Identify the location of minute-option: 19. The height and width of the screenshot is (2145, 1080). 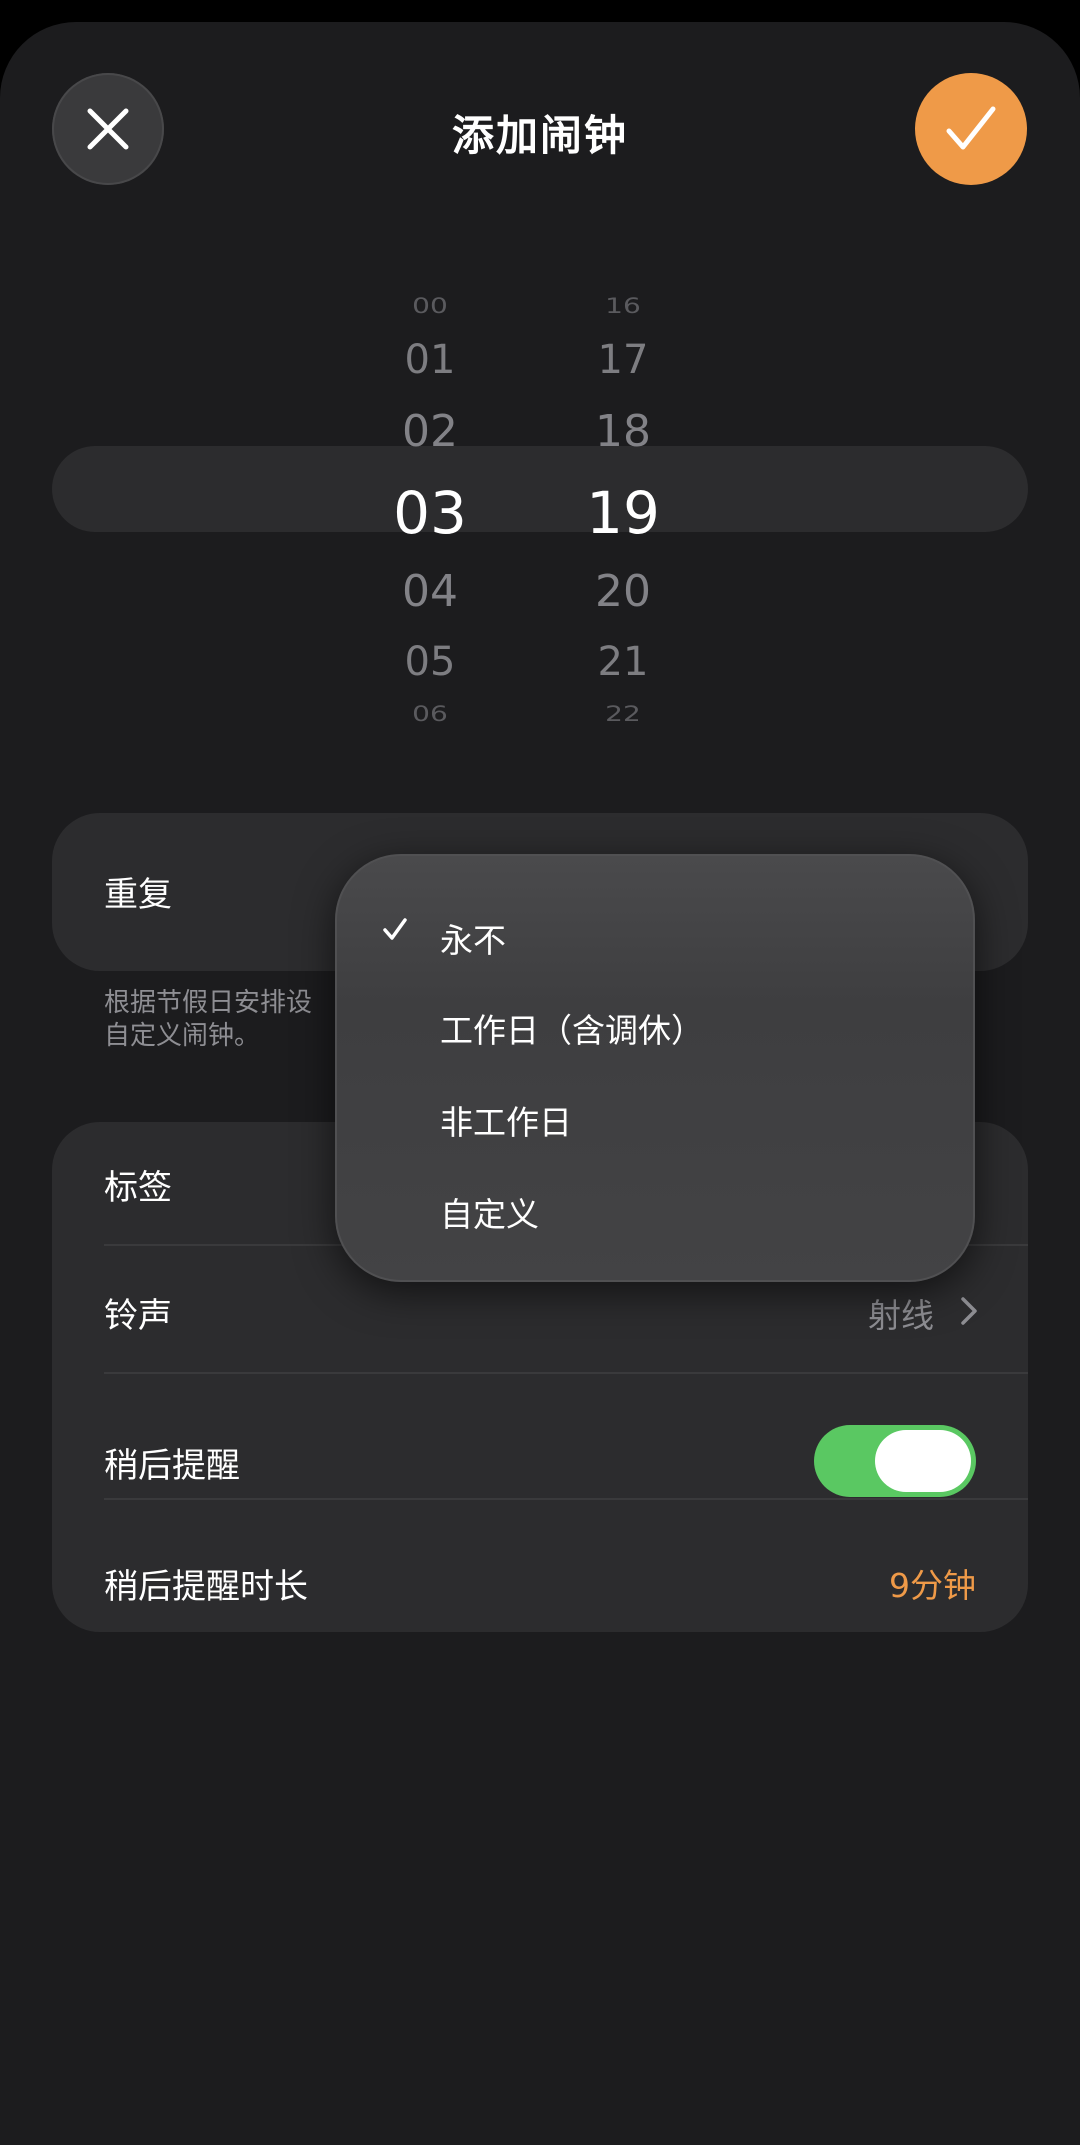
(623, 513).